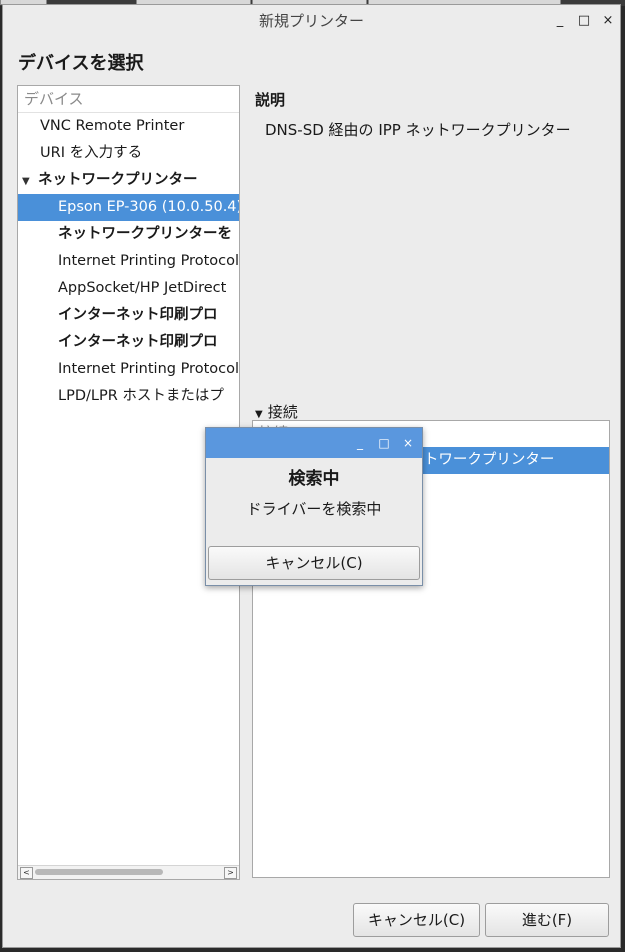 This screenshot has height=952, width=625. I want to click on dialog-close-icon: ×, so click(408, 443).